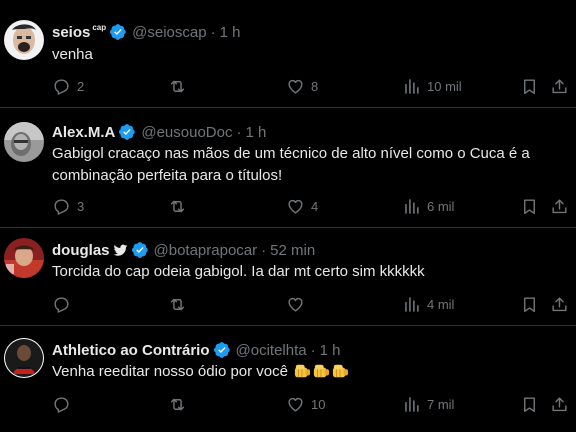 The height and width of the screenshot is (432, 576). What do you see at coordinates (71, 32) in the screenshot?
I see `display-name: seios` at bounding box center [71, 32].